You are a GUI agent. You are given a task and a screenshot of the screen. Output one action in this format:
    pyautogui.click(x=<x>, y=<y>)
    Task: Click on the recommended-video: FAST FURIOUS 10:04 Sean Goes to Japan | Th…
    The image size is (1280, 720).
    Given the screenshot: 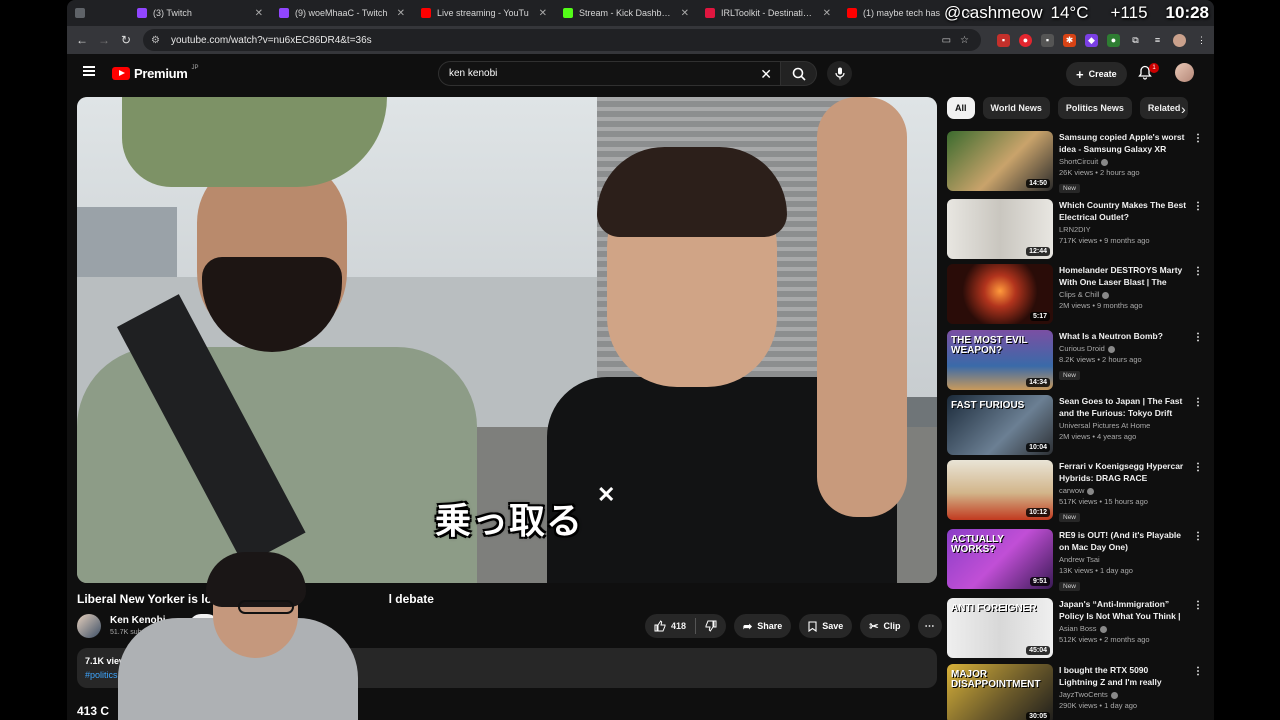 What is the action you would take?
    pyautogui.click(x=1077, y=426)
    